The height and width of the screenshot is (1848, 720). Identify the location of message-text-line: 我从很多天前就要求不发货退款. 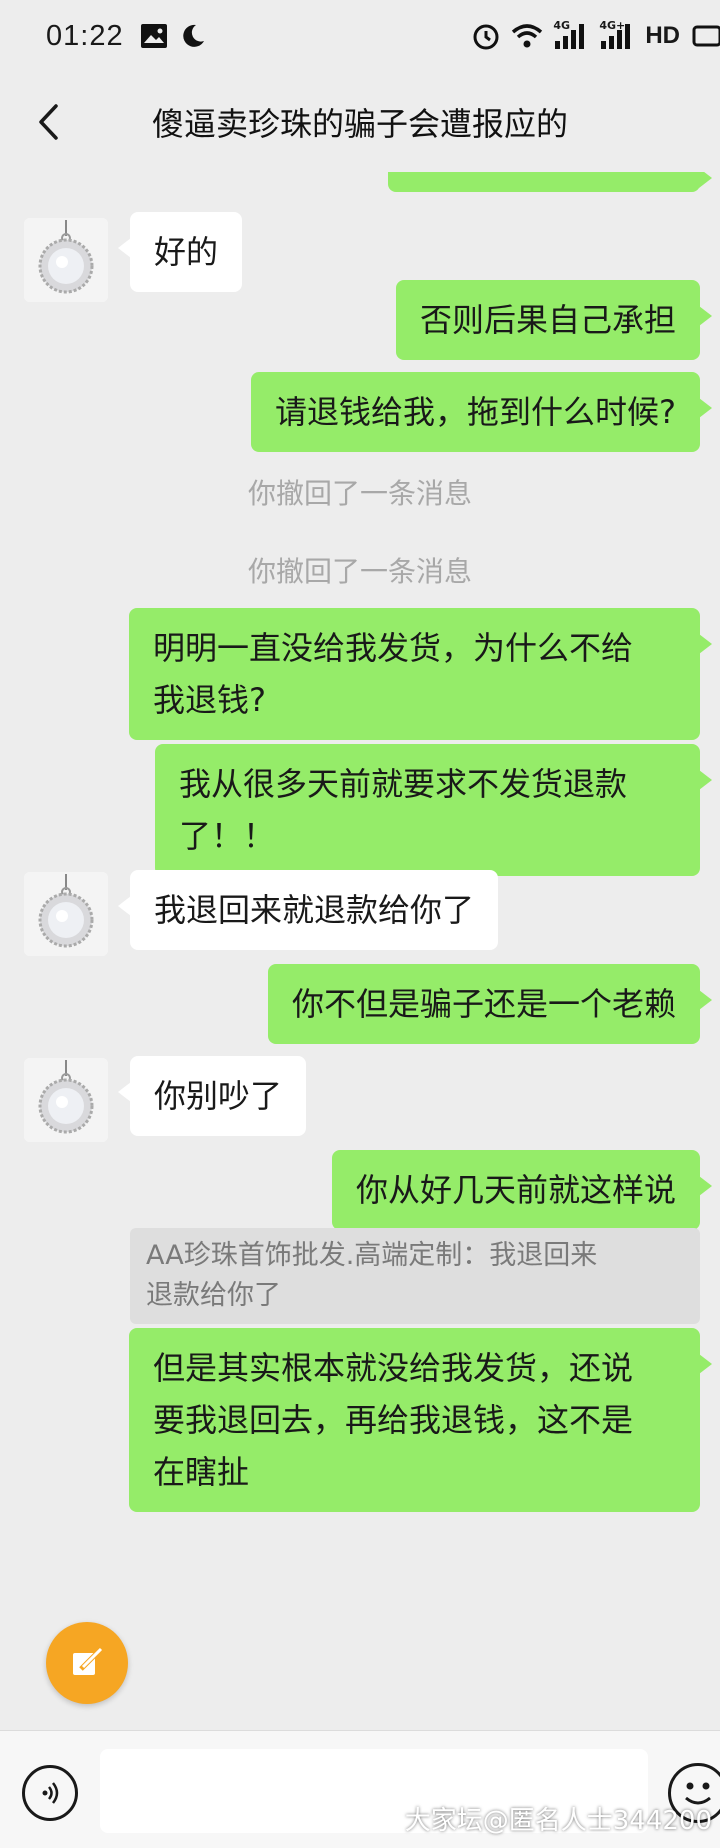
(403, 784).